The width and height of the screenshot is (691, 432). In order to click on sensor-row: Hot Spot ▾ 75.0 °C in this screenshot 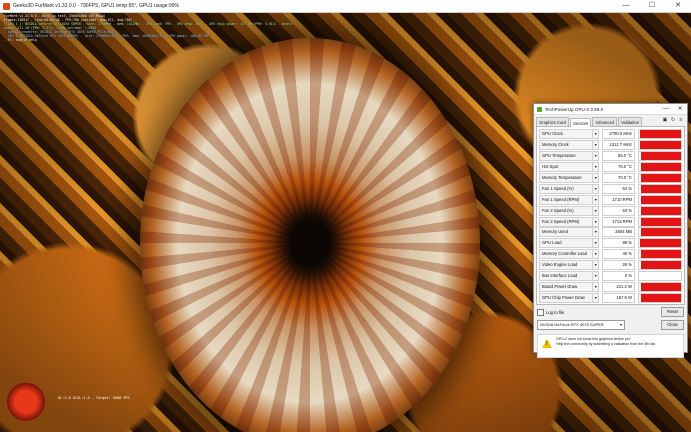, I will do `click(610, 167)`.